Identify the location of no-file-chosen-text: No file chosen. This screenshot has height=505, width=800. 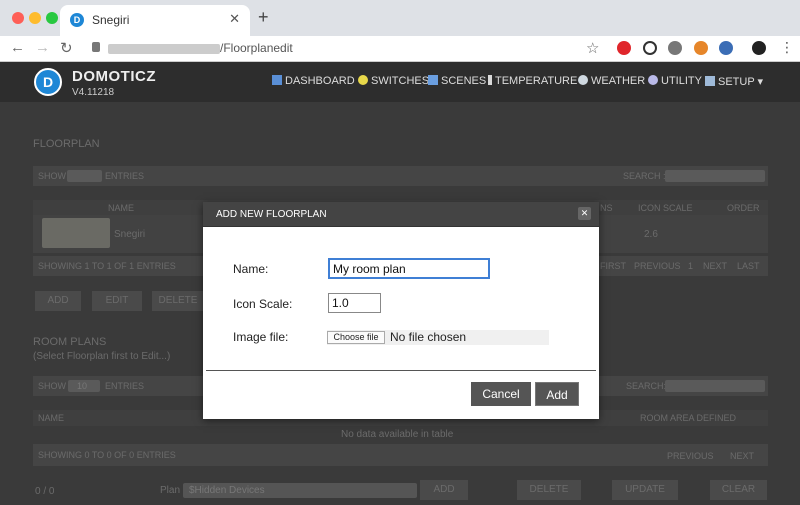
(428, 337).